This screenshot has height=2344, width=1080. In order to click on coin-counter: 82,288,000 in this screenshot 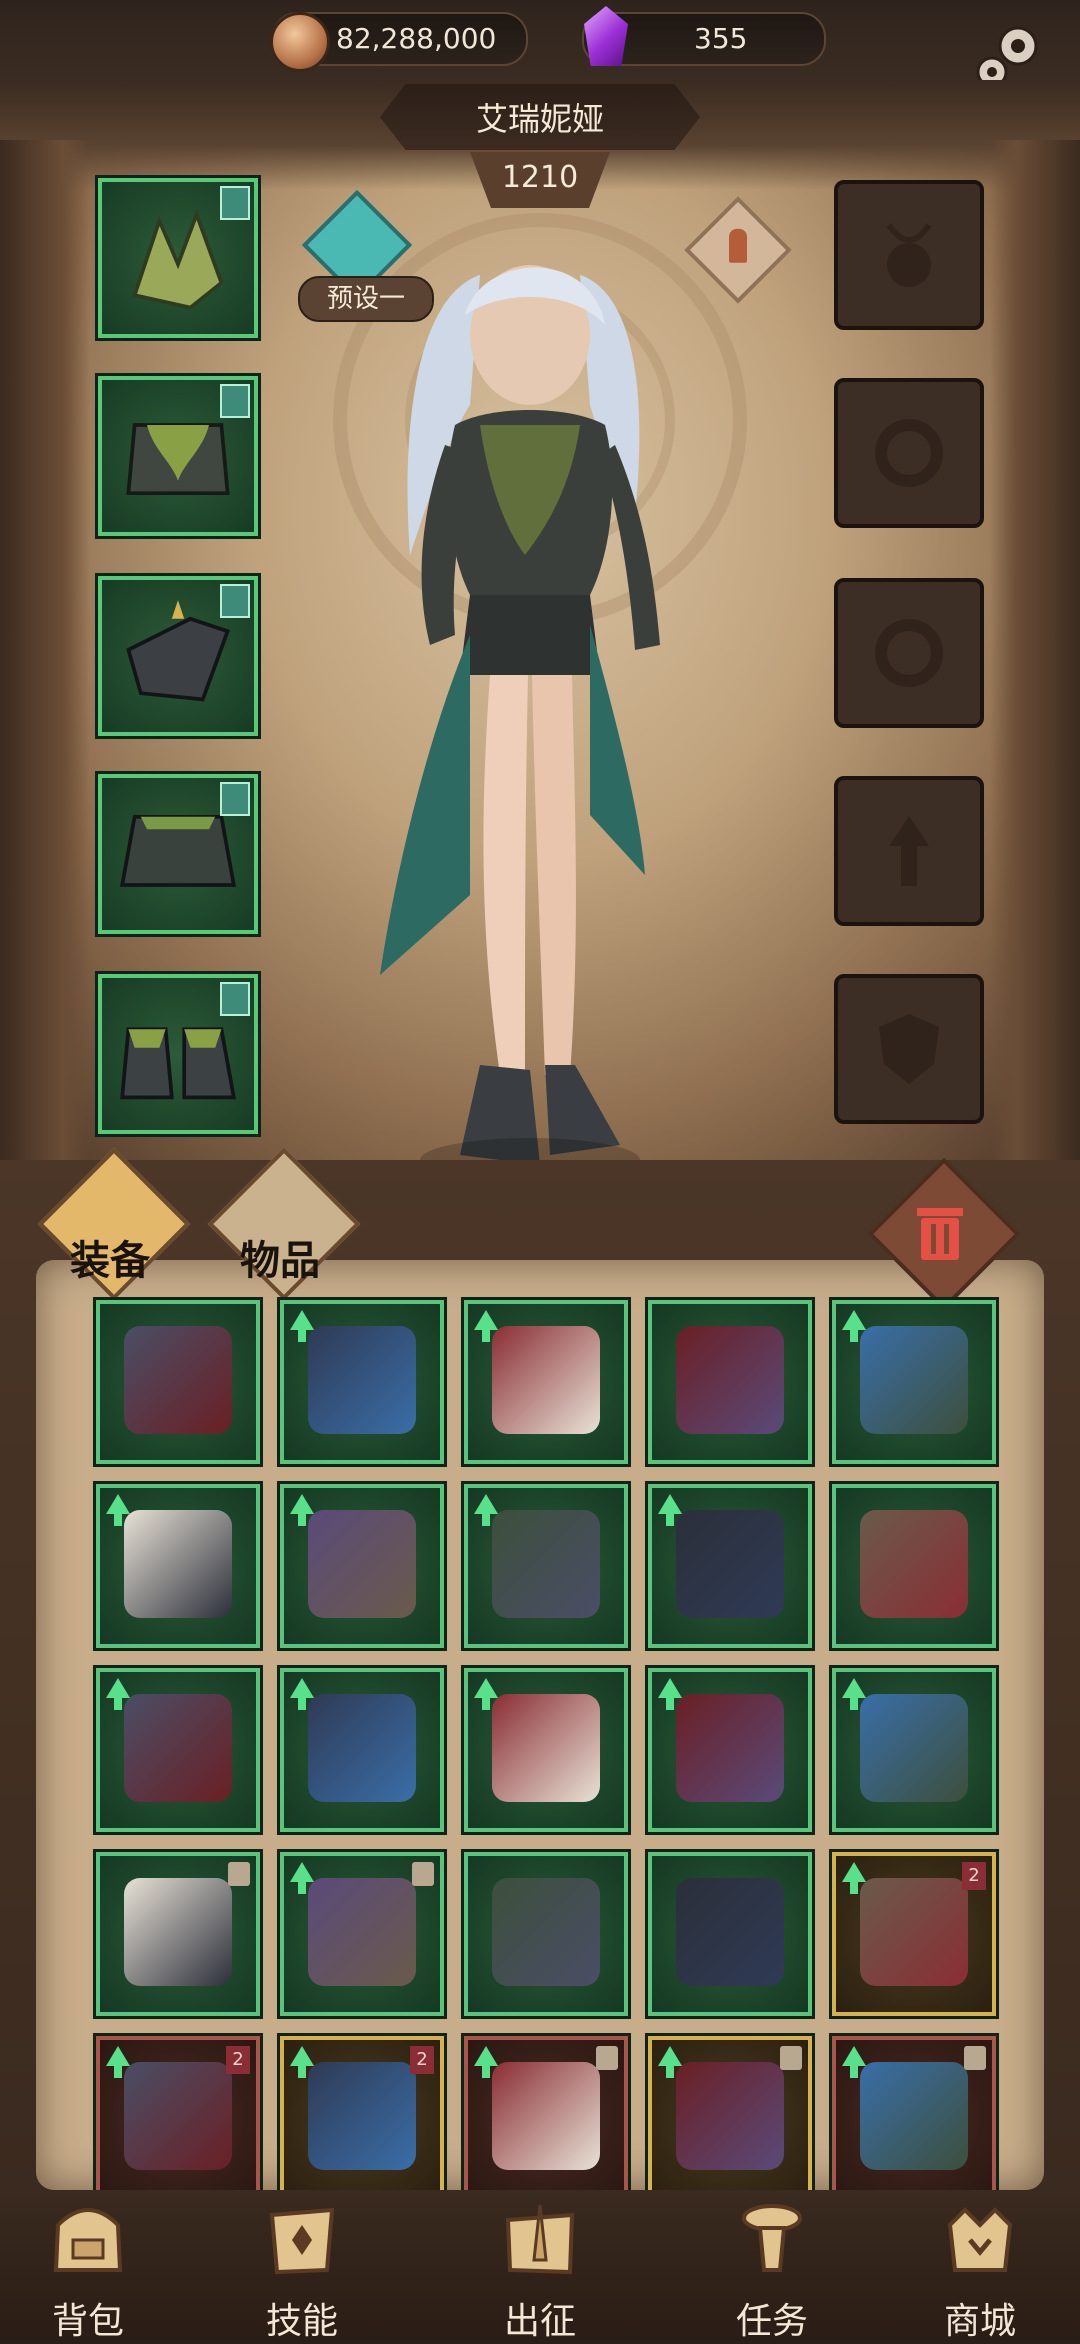, I will do `click(399, 42)`.